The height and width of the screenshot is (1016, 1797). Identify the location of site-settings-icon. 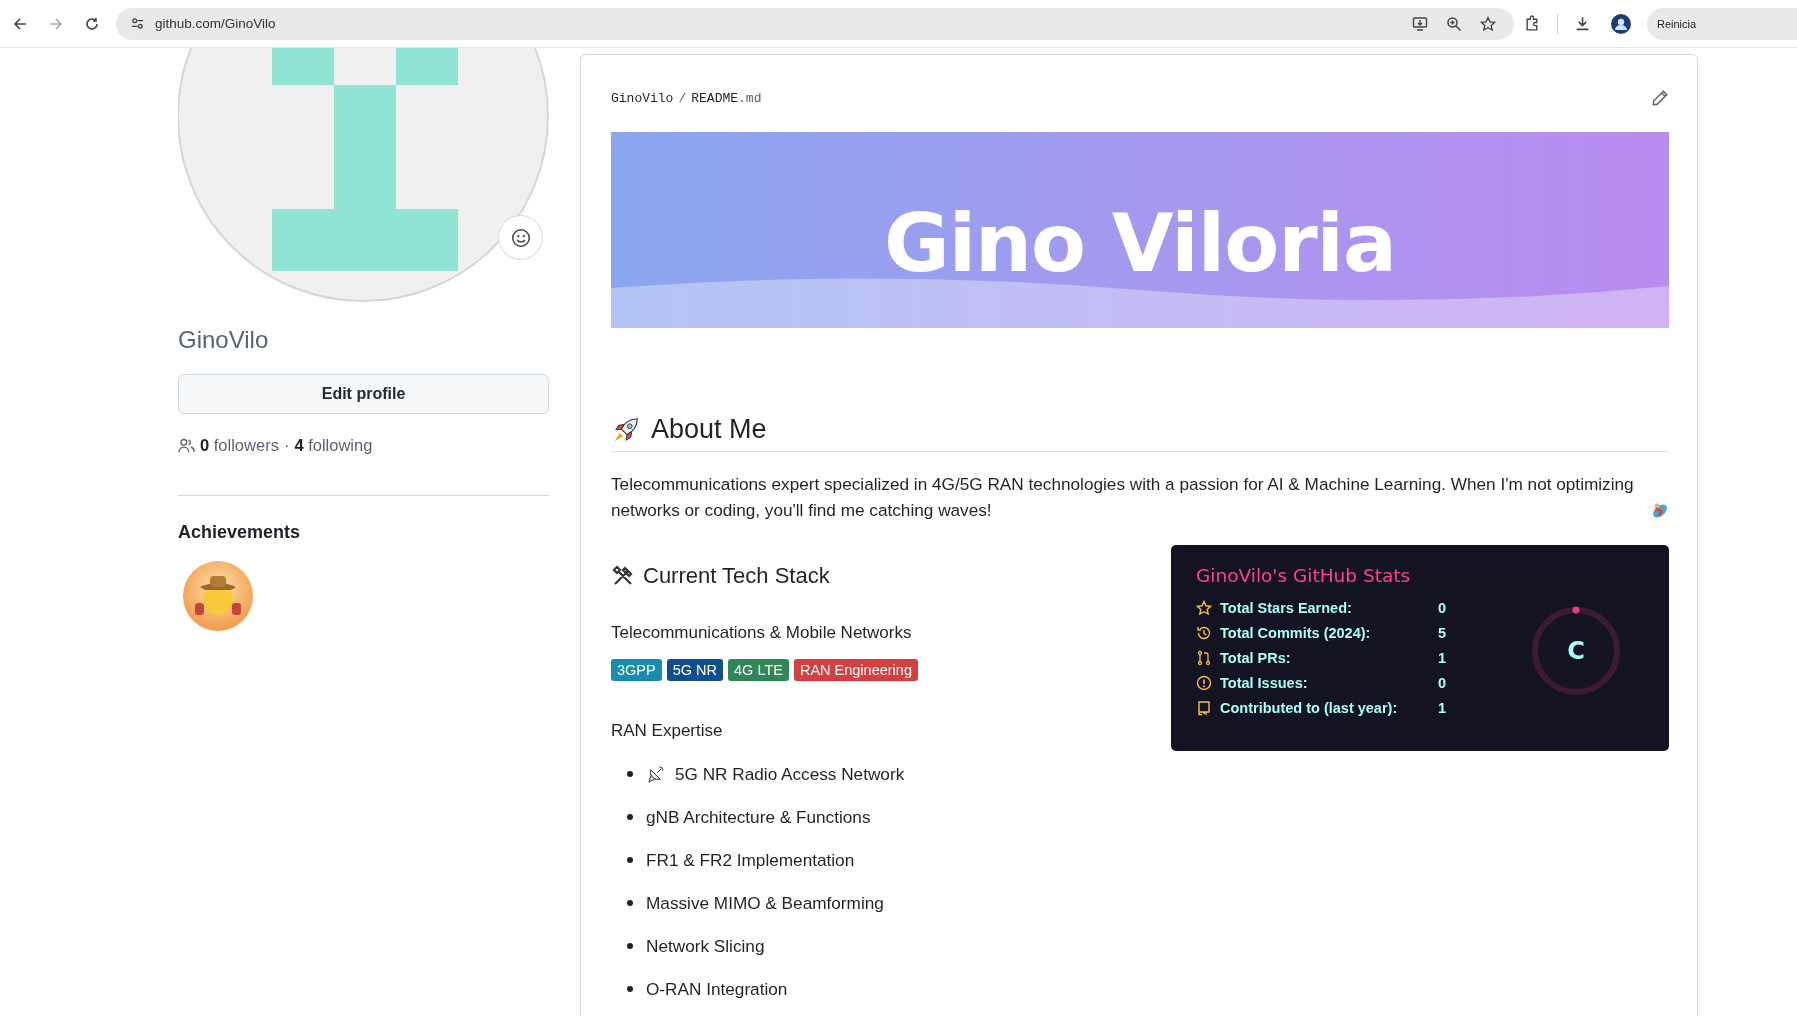
(137, 23).